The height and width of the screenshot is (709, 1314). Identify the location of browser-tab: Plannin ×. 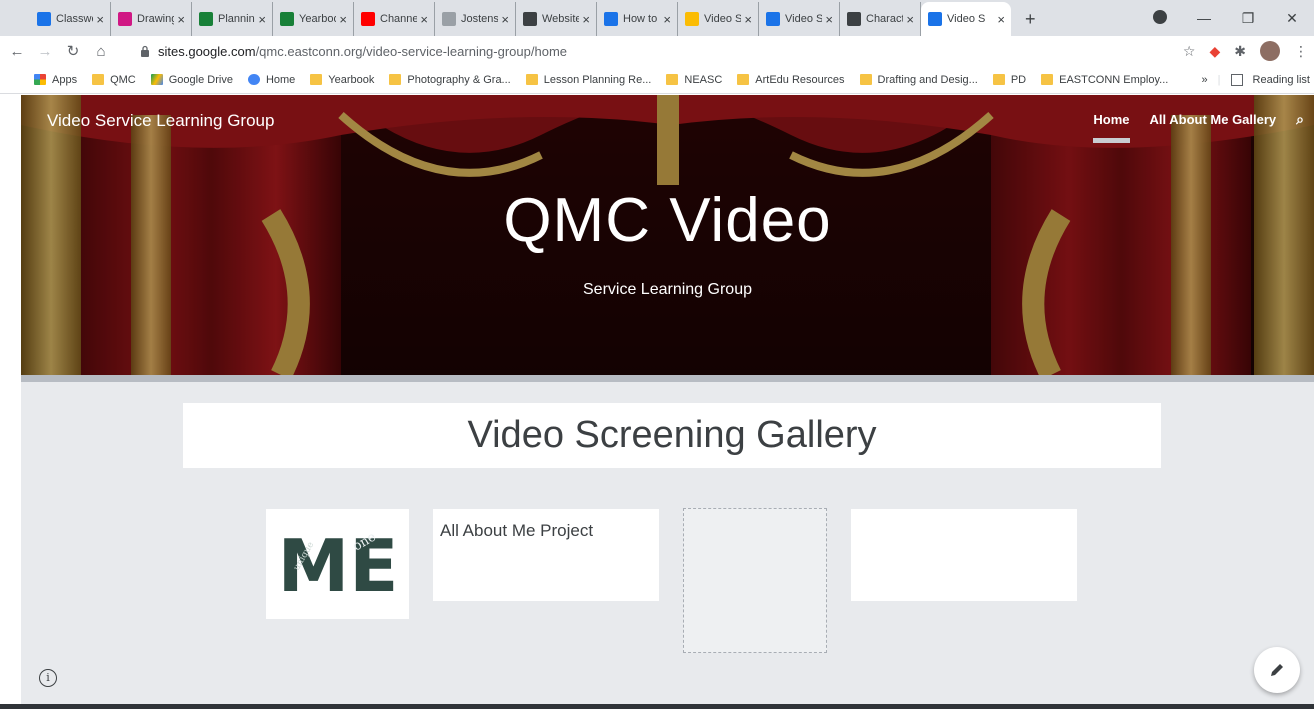
(232, 19).